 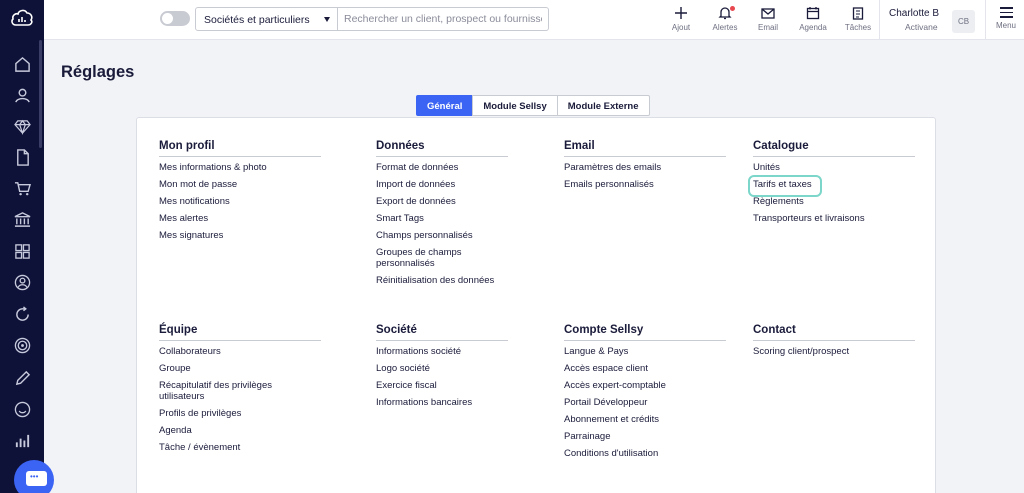 I want to click on section-title: Société, so click(x=442, y=332).